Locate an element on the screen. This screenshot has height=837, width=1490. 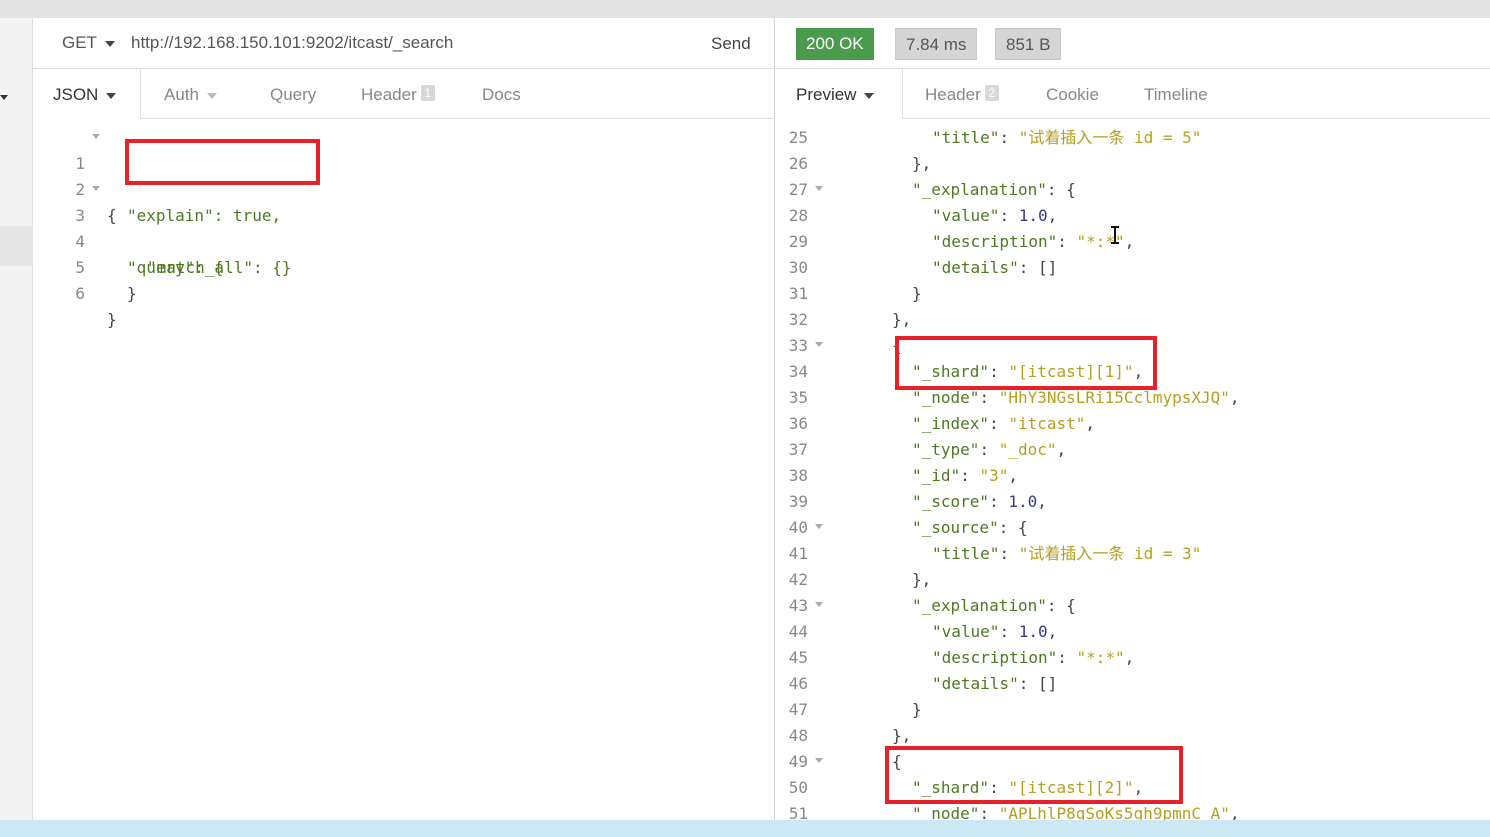
tab-docs: Docs is located at coordinates (501, 95).